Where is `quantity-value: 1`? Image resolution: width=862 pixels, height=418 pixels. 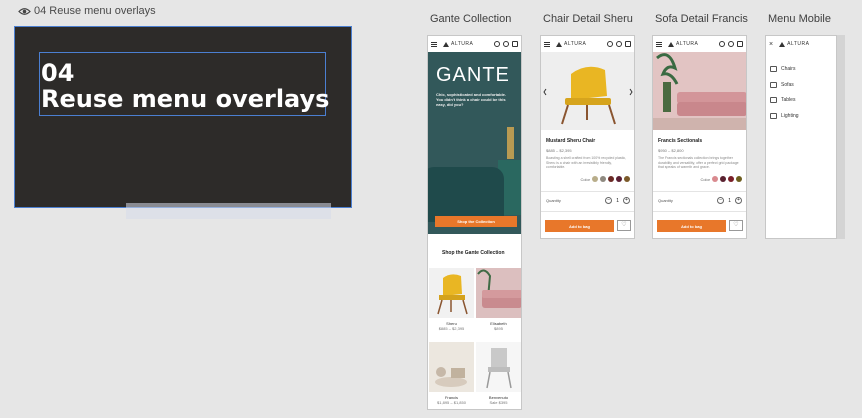 quantity-value: 1 is located at coordinates (617, 200).